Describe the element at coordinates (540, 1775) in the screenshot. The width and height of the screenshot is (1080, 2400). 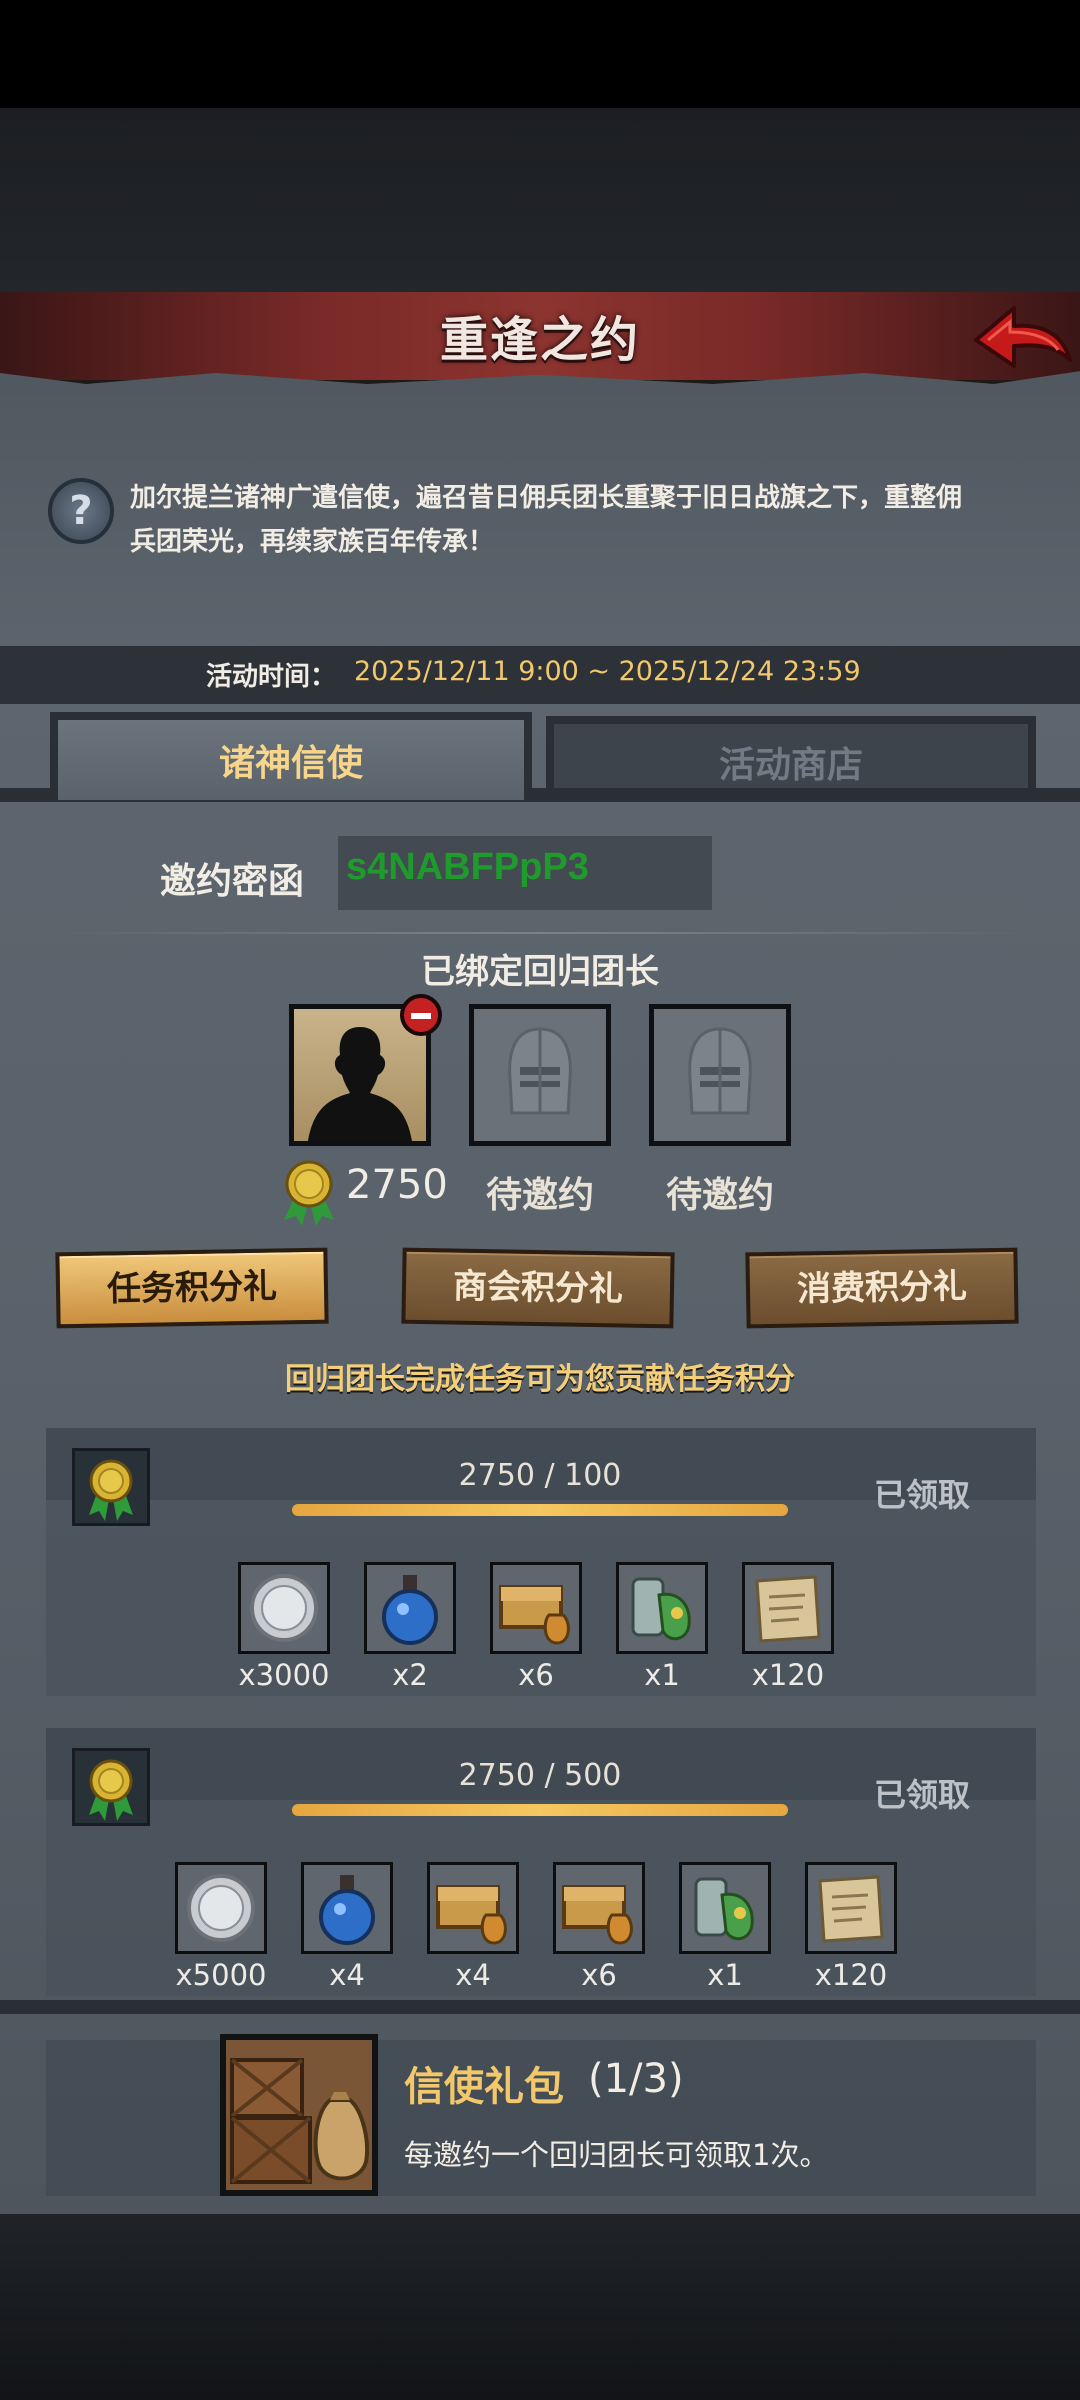
I see `tier-progress-text: 2750 / 500` at that location.